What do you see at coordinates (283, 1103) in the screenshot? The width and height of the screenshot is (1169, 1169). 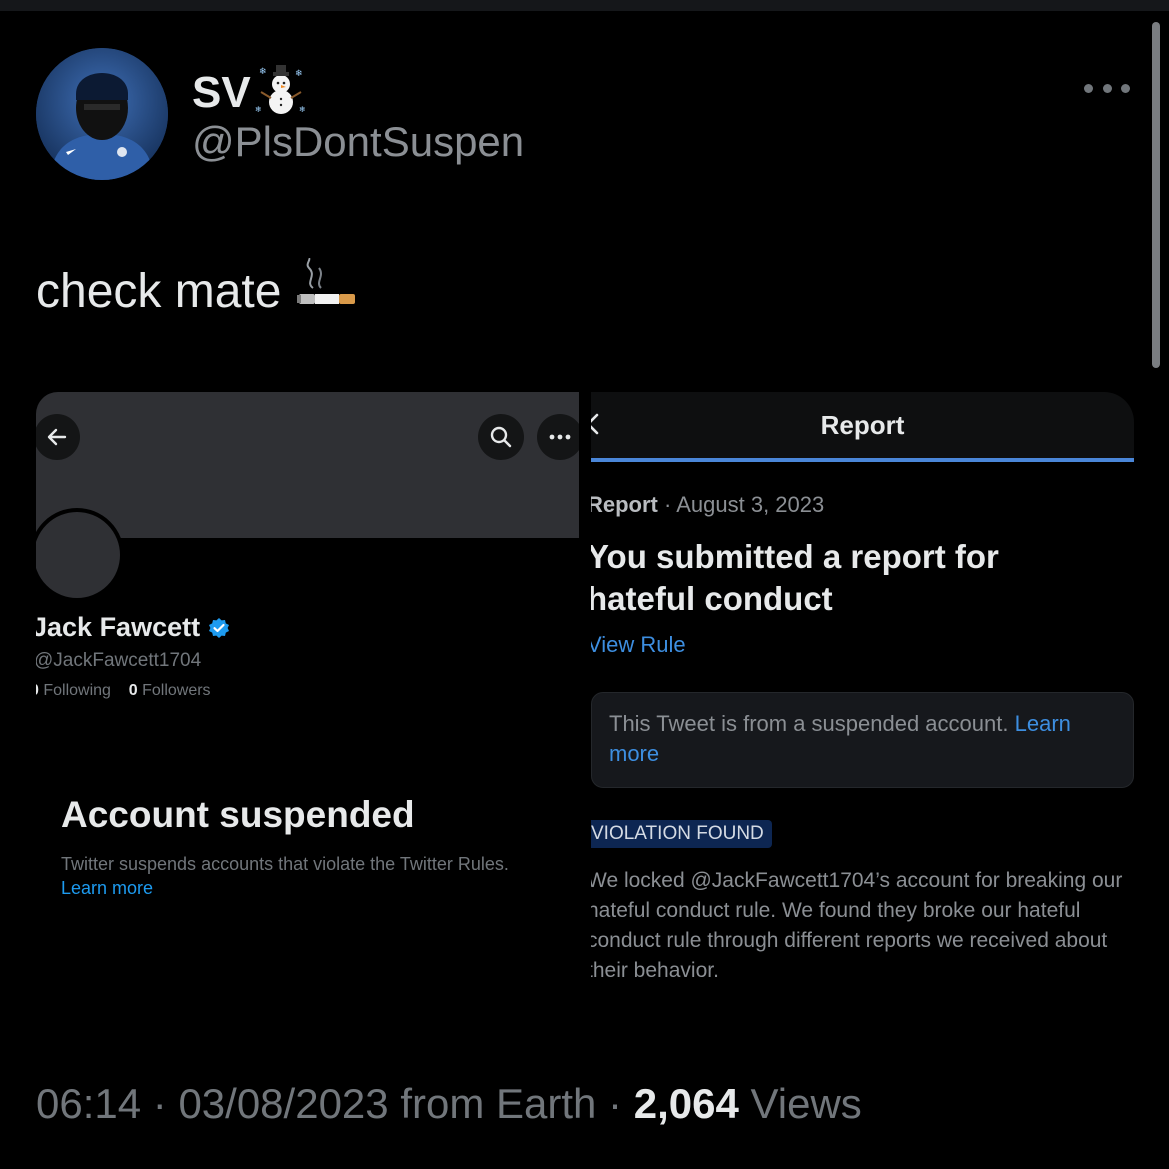 I see `tweet-date: 03/08/2023` at bounding box center [283, 1103].